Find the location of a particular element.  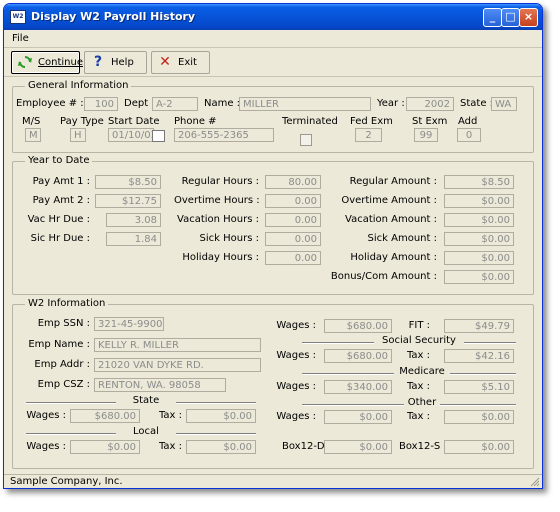

emp-name-field: KELLY R. MILLER is located at coordinates (177, 345).